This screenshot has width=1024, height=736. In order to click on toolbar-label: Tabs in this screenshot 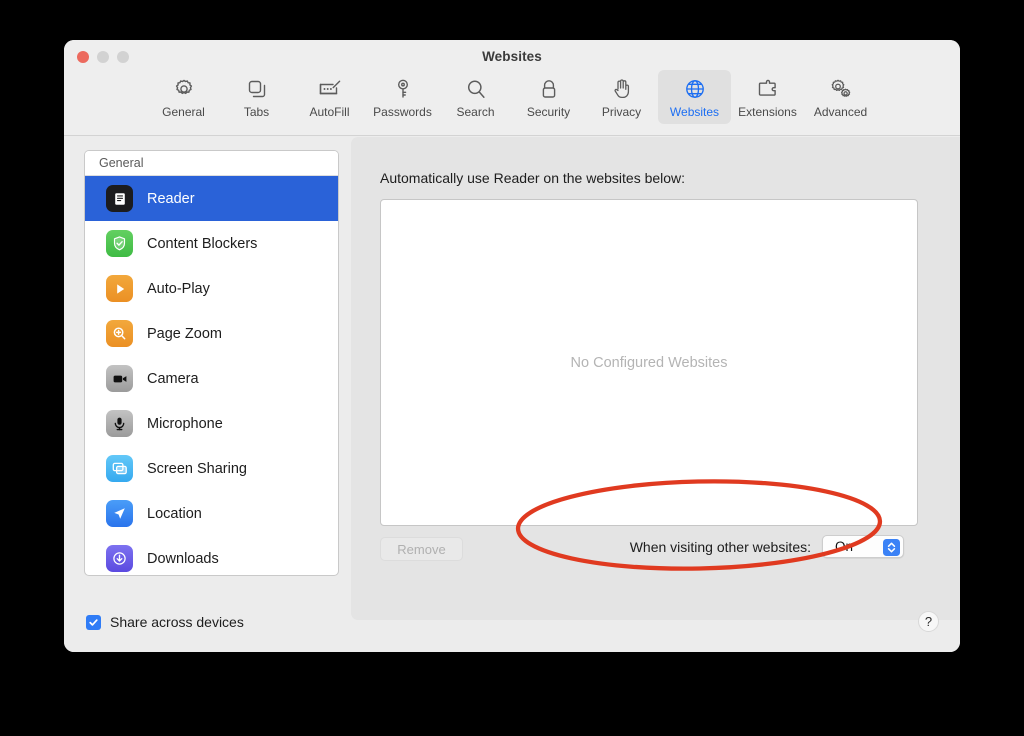, I will do `click(256, 112)`.